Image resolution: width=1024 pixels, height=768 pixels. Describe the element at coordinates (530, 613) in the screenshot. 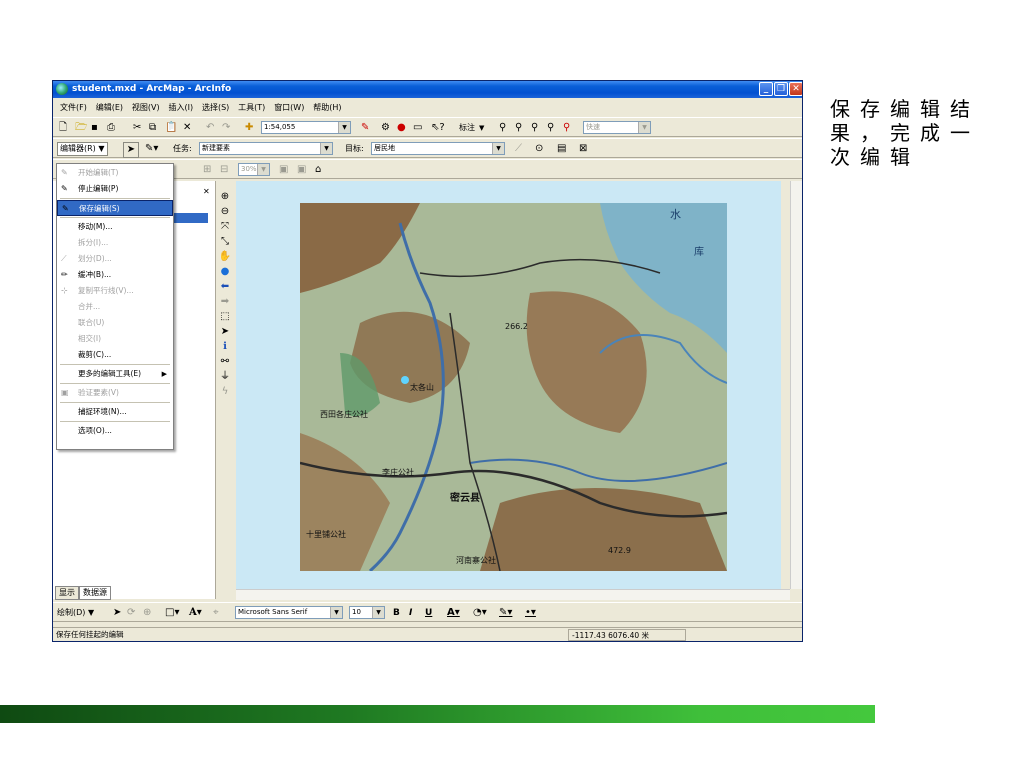

I see `marker-color-icon: •▾` at that location.